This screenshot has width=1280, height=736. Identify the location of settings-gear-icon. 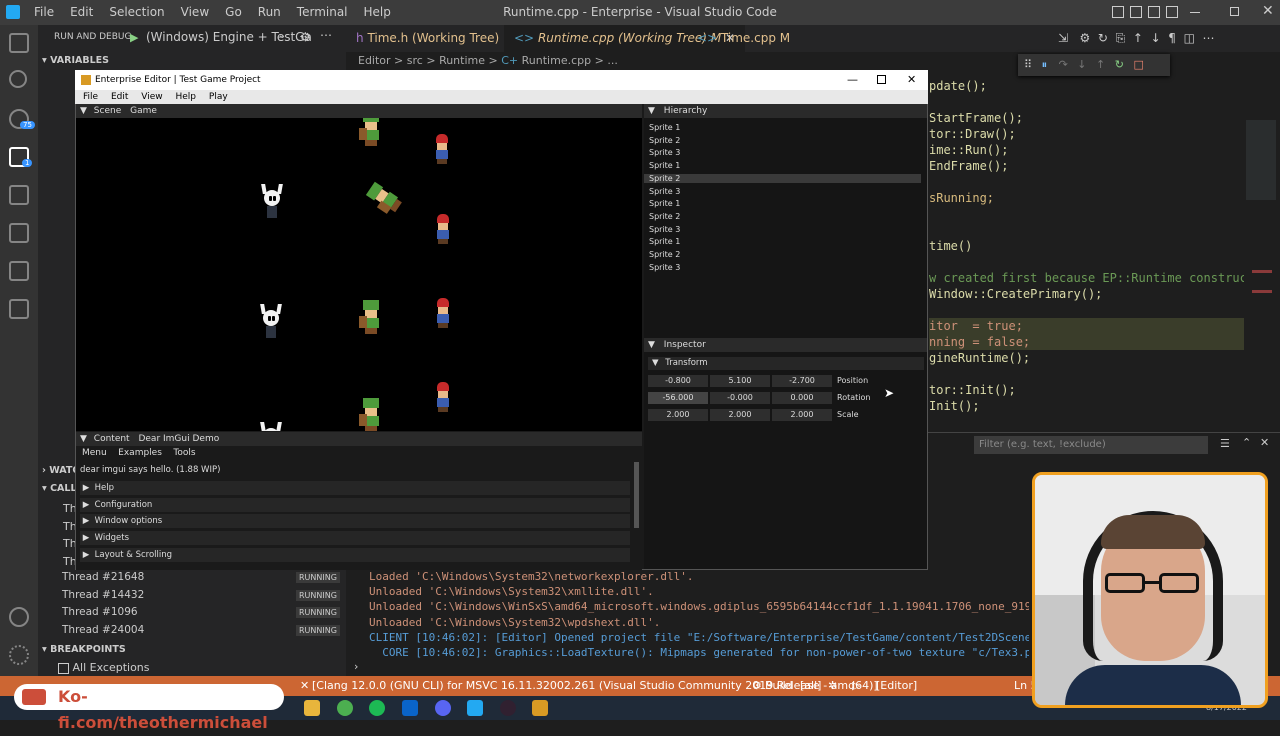
(19, 655).